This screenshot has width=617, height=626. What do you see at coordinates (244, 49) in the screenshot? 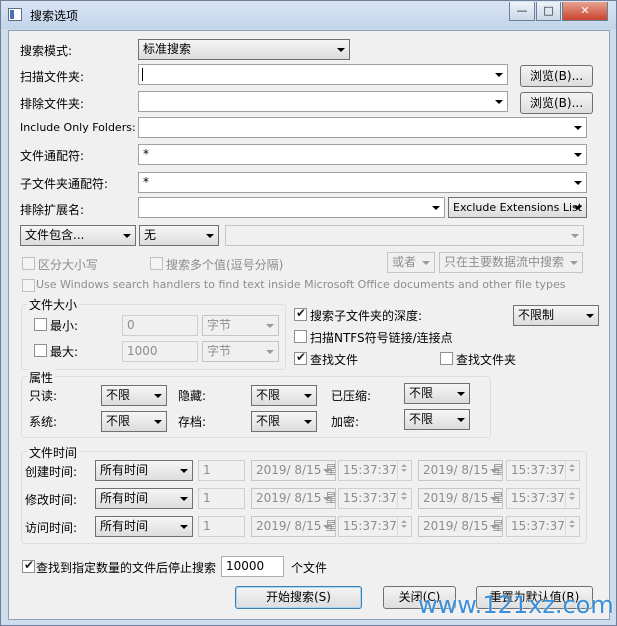
I see `search-mode-dropdown: 标准搜索` at bounding box center [244, 49].